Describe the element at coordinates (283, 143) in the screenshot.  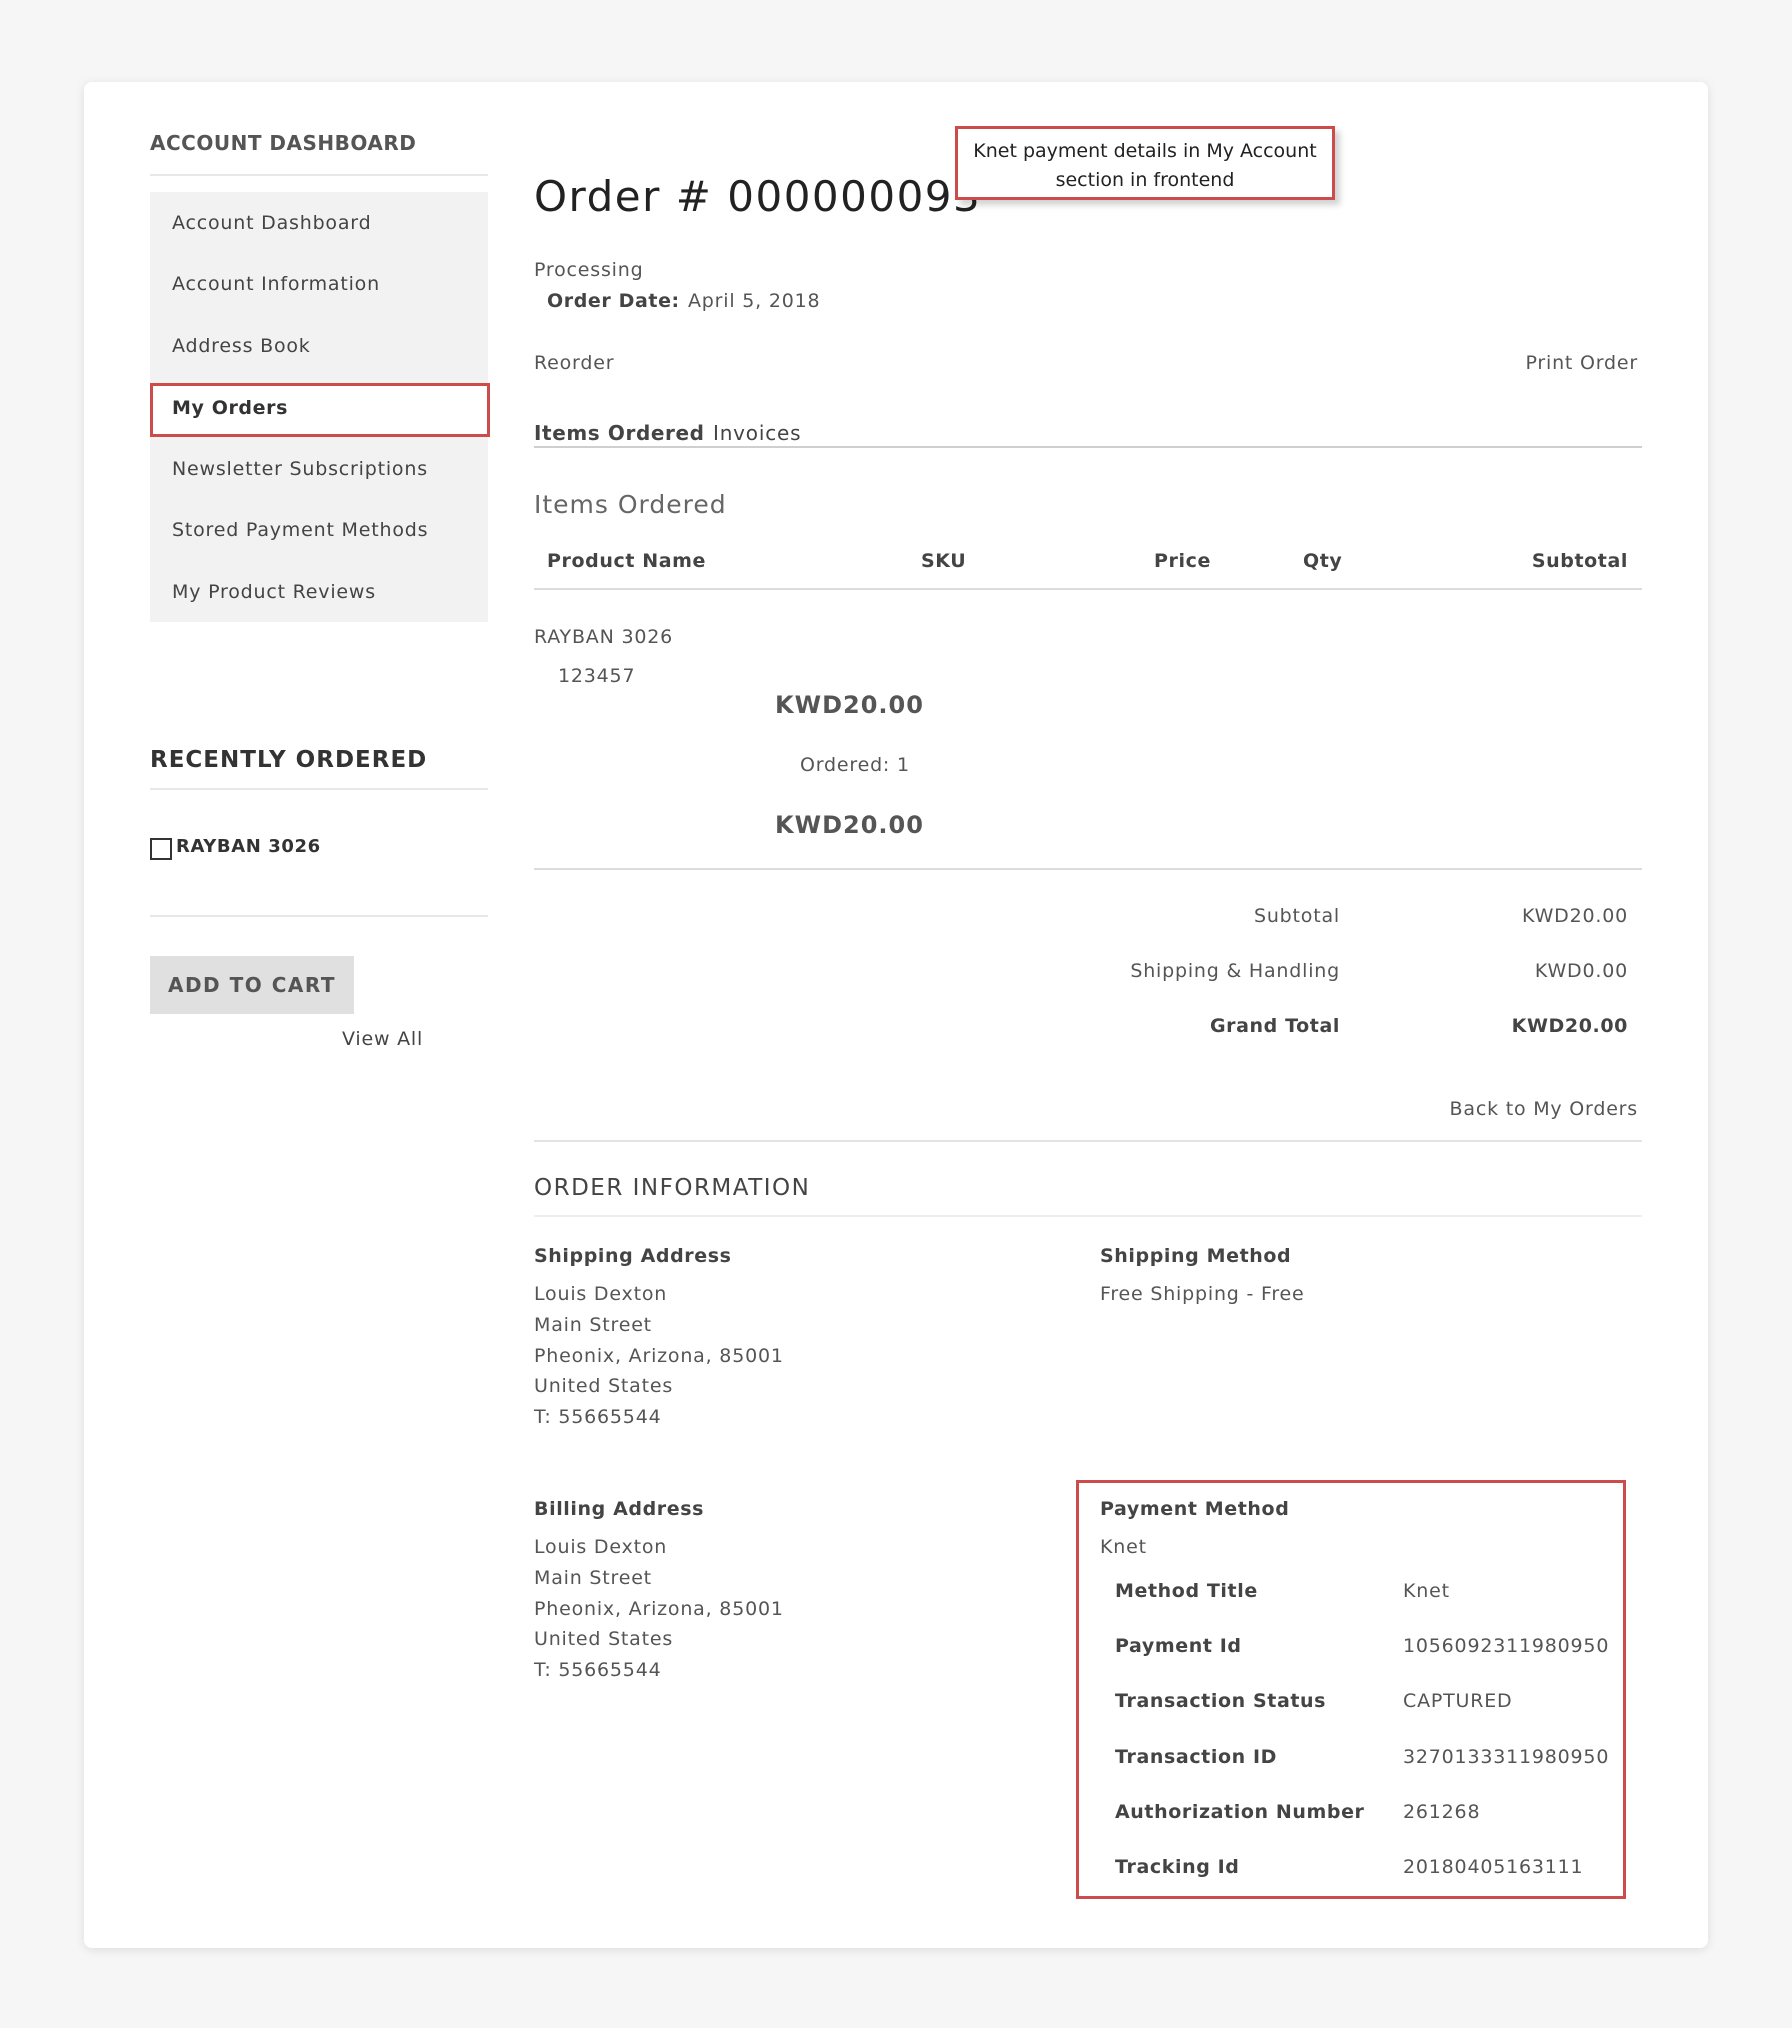
I see `sidebar-title: ACCOUNT DASHBOARD` at that location.